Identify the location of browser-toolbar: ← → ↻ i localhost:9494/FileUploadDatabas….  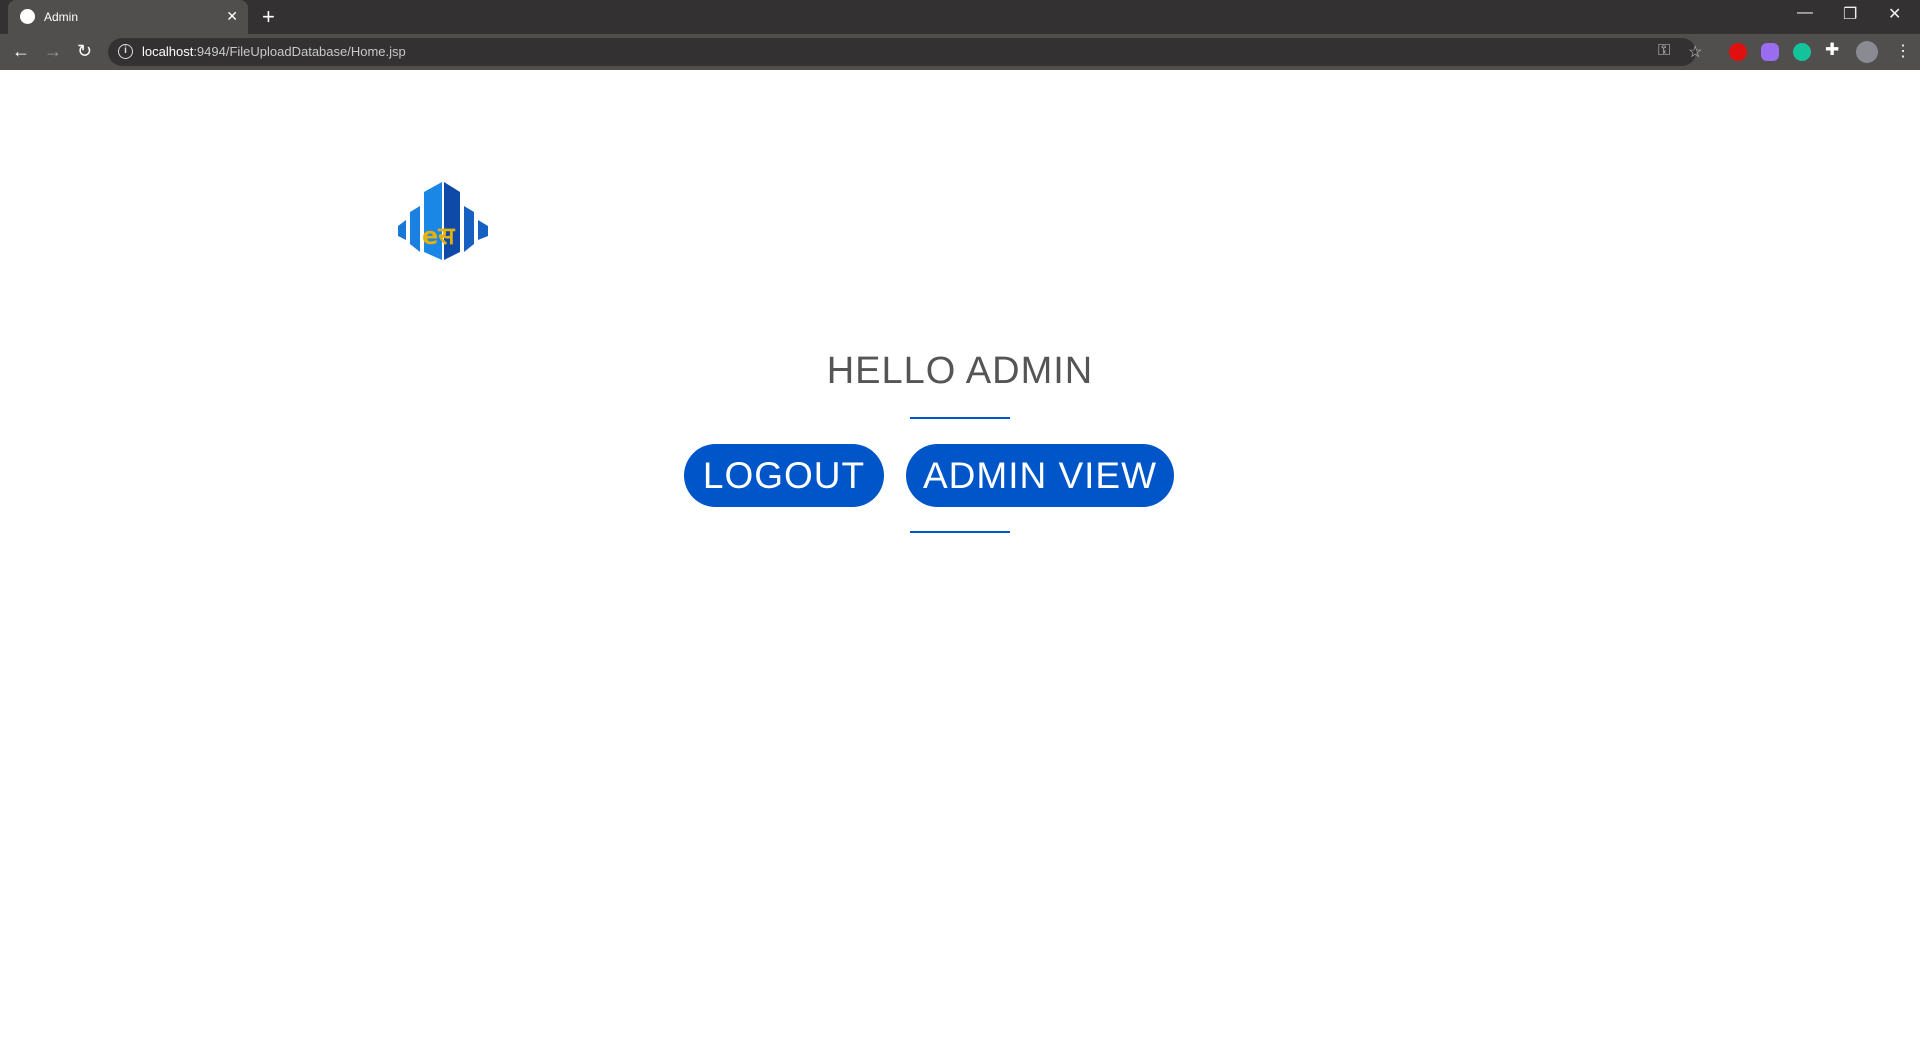
(960, 52).